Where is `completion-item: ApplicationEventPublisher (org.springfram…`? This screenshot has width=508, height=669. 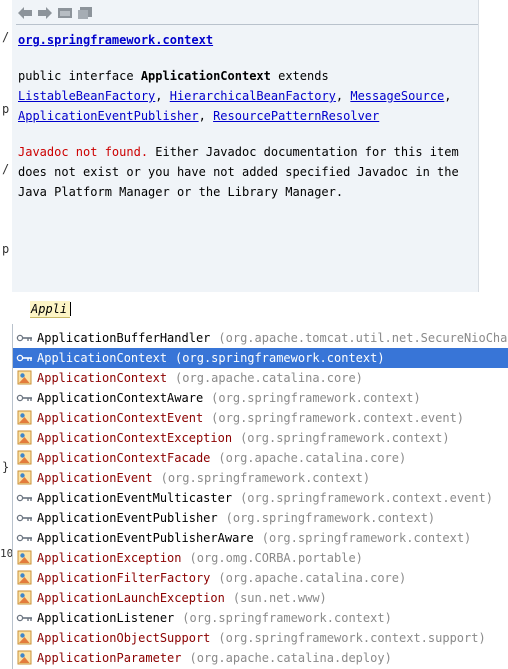 completion-item: ApplicationEventPublisher (org.springfram… is located at coordinates (260, 518).